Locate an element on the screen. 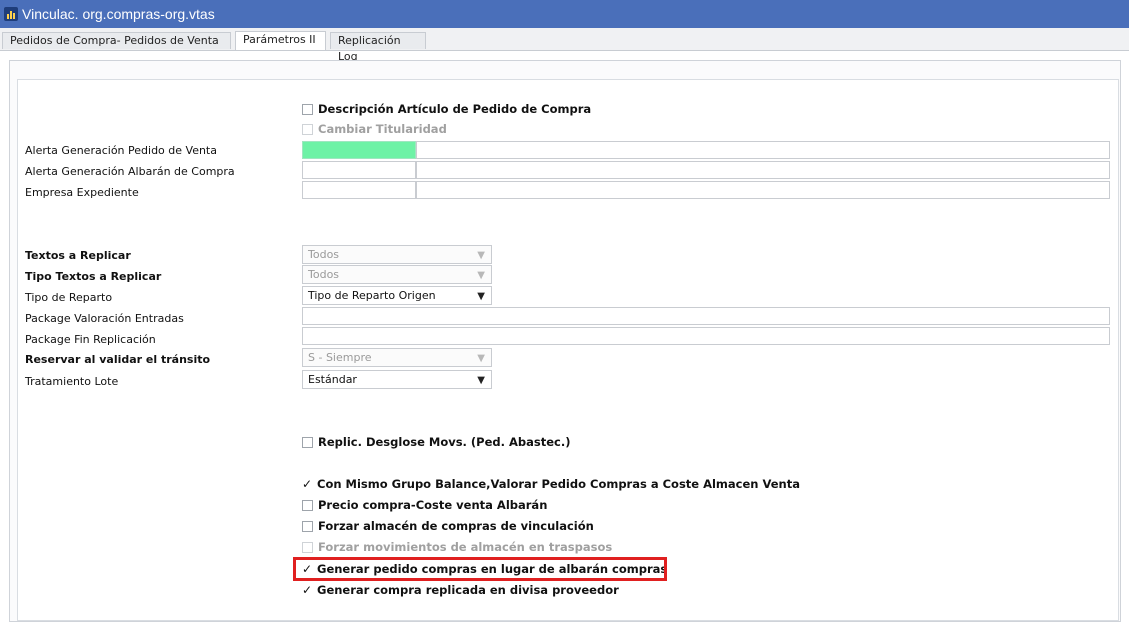 The height and width of the screenshot is (622, 1129). label-tipo-reparto: Tipo de Reparto is located at coordinates (69, 297).